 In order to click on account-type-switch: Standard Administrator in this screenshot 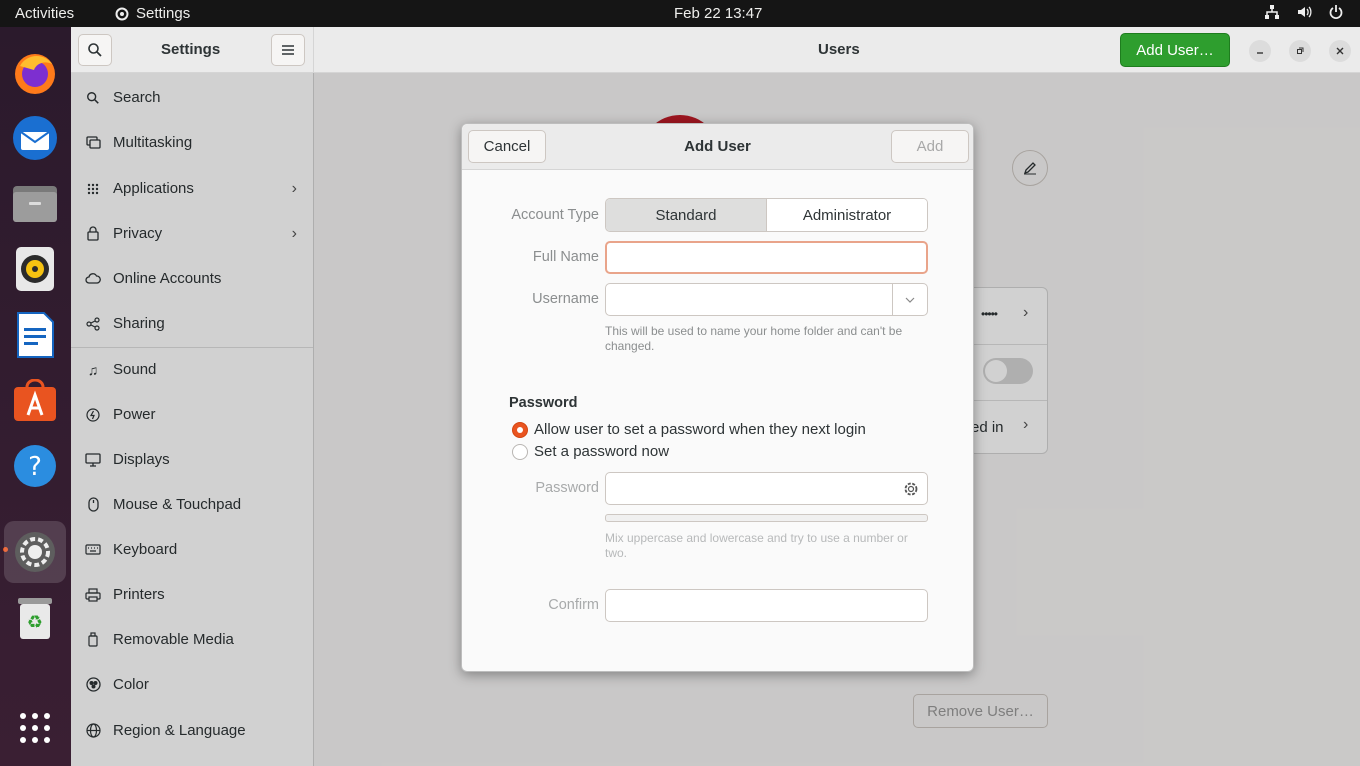, I will do `click(766, 215)`.